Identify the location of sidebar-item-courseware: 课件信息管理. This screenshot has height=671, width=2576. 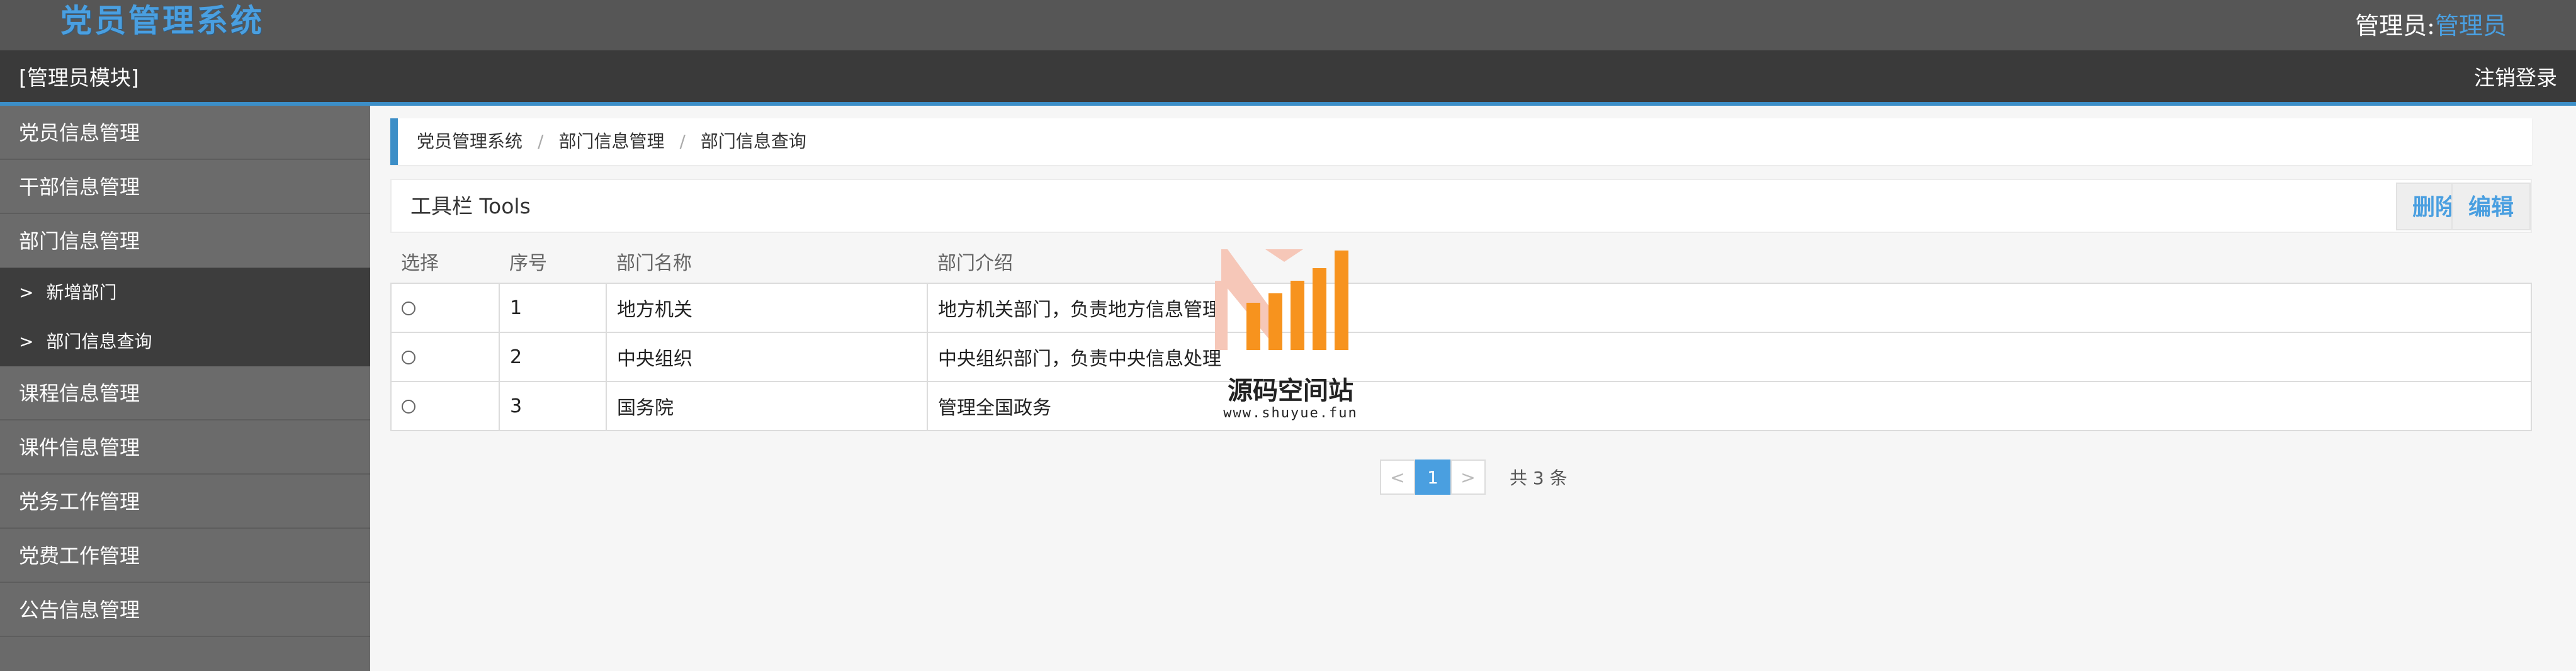
(185, 447).